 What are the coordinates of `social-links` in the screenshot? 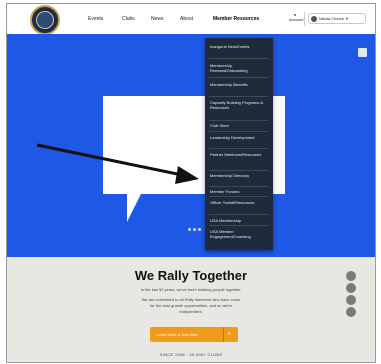 It's located at (351, 294).